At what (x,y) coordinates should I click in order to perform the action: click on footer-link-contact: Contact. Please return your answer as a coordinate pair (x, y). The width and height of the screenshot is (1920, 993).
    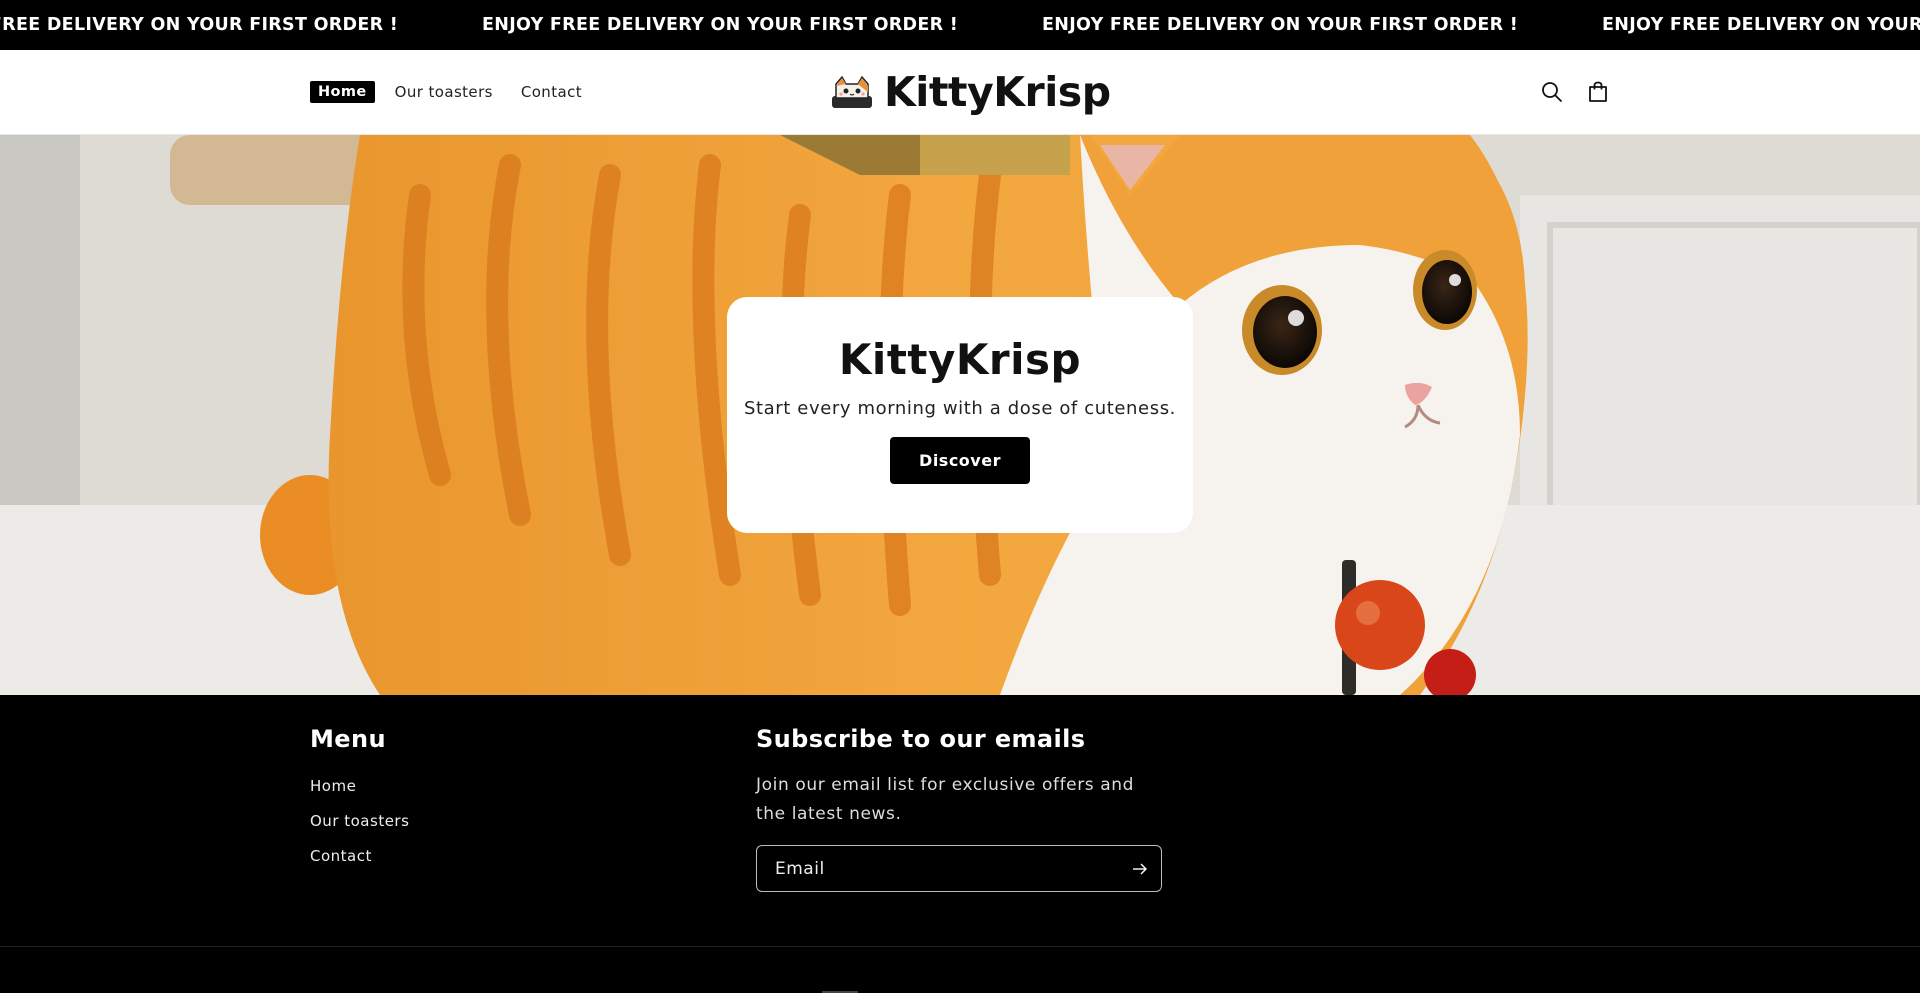
    Looking at the image, I should click on (359, 856).